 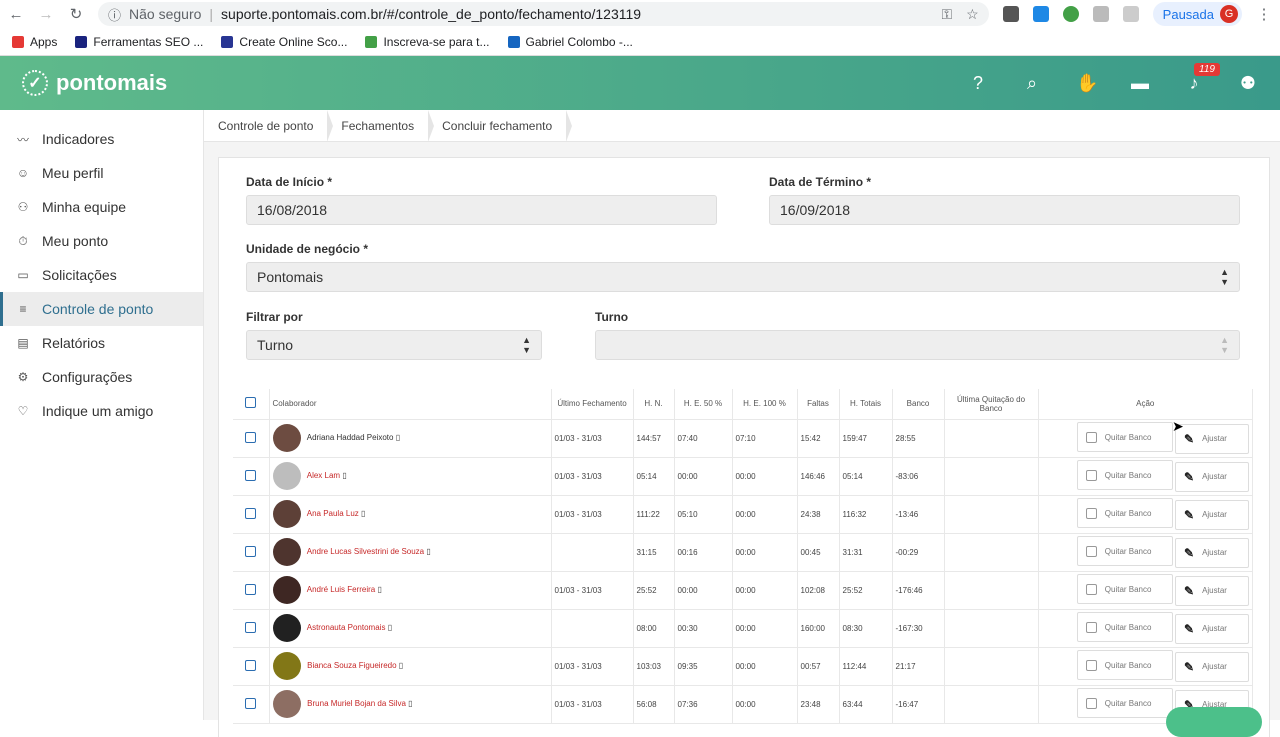 What do you see at coordinates (101, 377) in the screenshot?
I see `sidebar-item: ⚙ Configurações` at bounding box center [101, 377].